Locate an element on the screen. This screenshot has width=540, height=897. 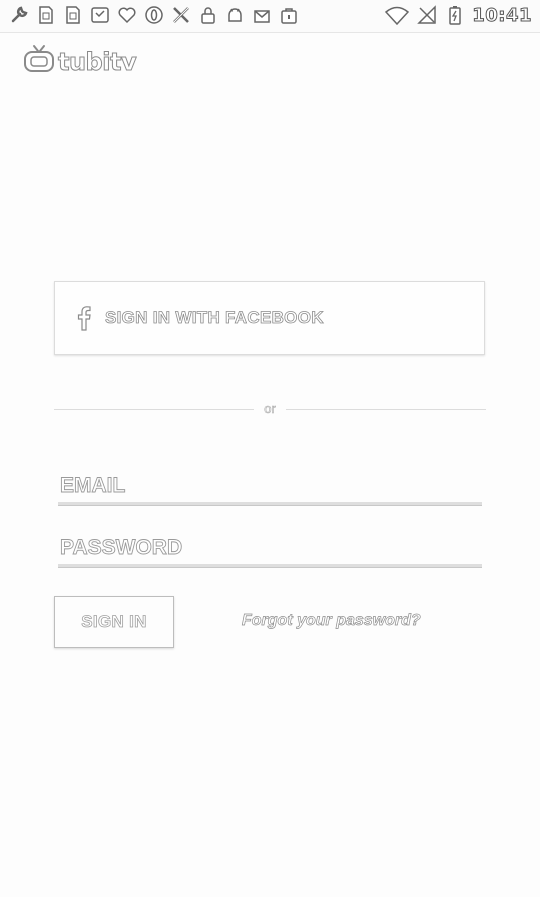
tubitv-logo: tubitv is located at coordinates (79, 61).